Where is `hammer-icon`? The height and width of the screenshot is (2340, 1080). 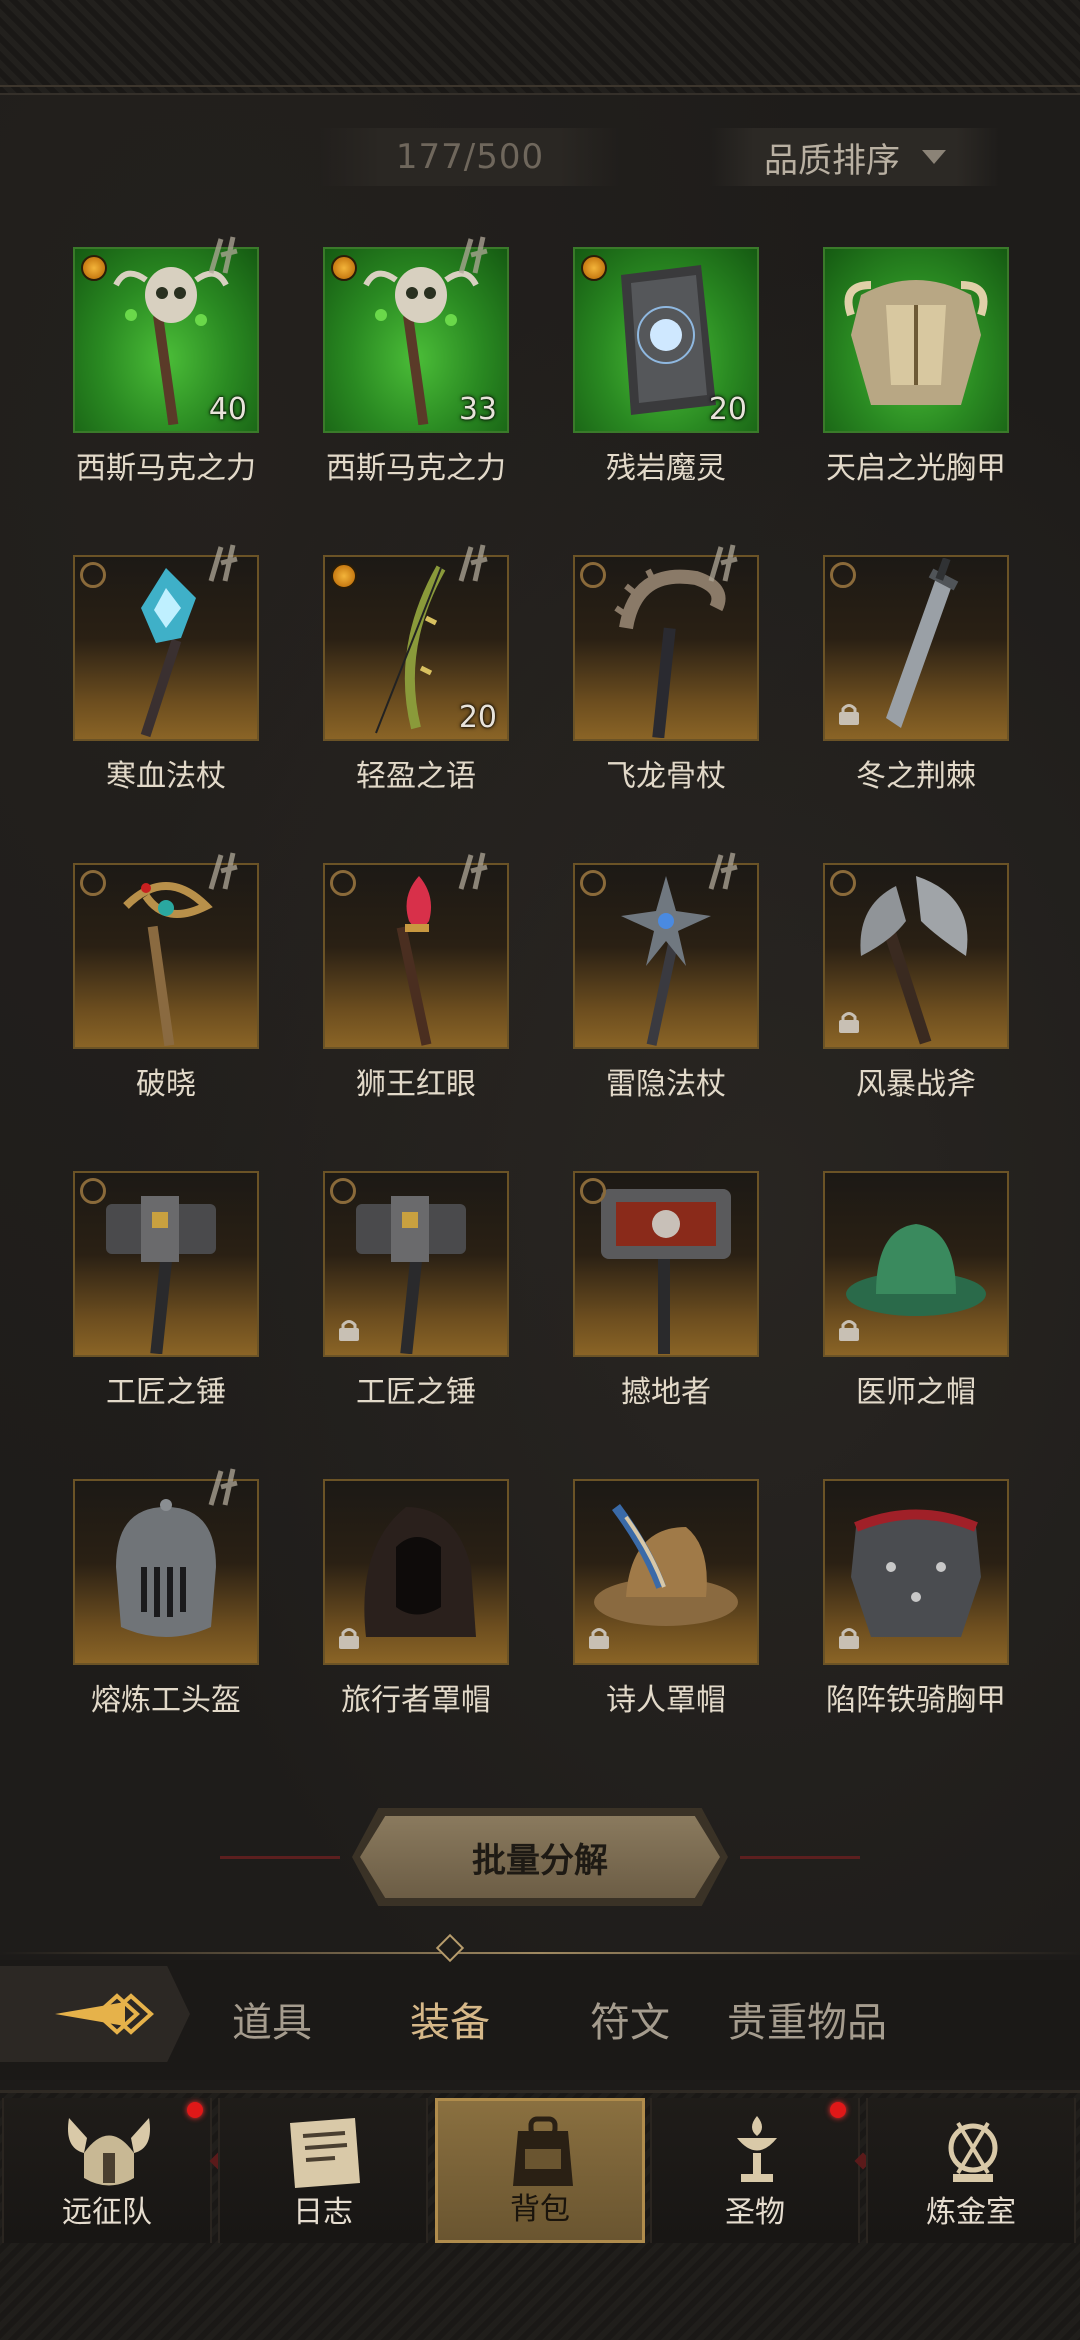
hammer-icon is located at coordinates (166, 1264).